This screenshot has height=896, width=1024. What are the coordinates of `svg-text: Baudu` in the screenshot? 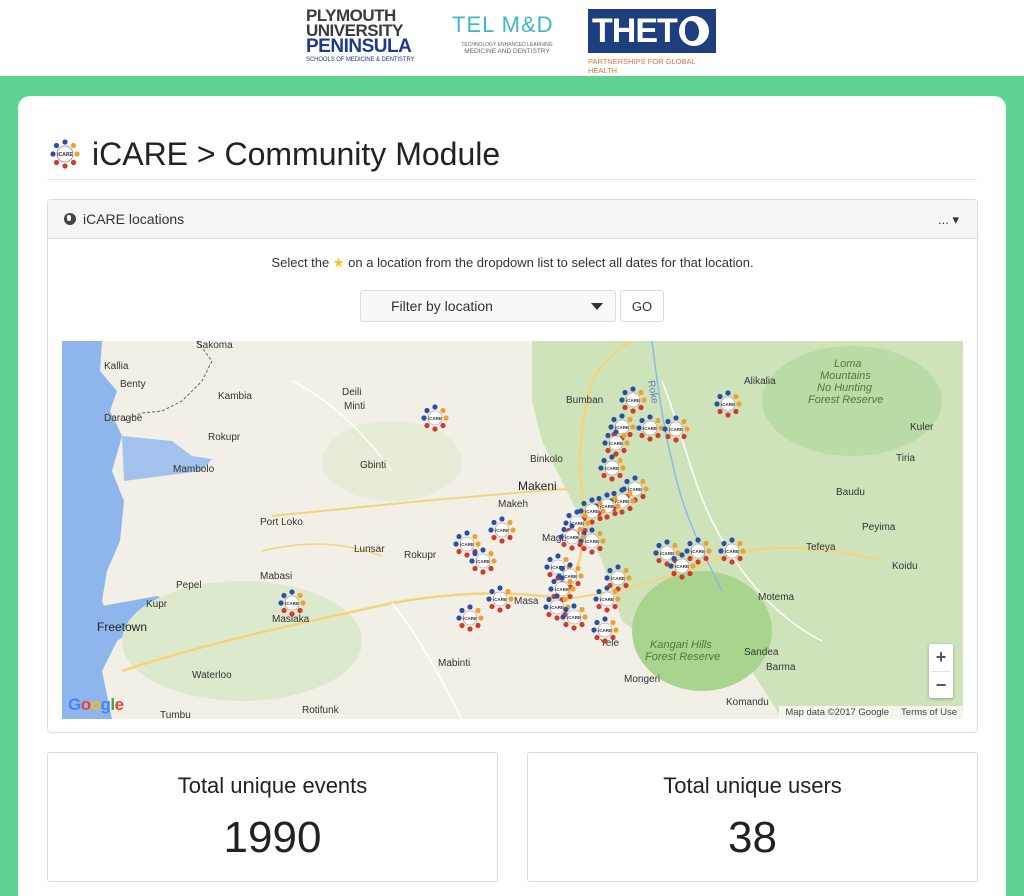 It's located at (850, 492).